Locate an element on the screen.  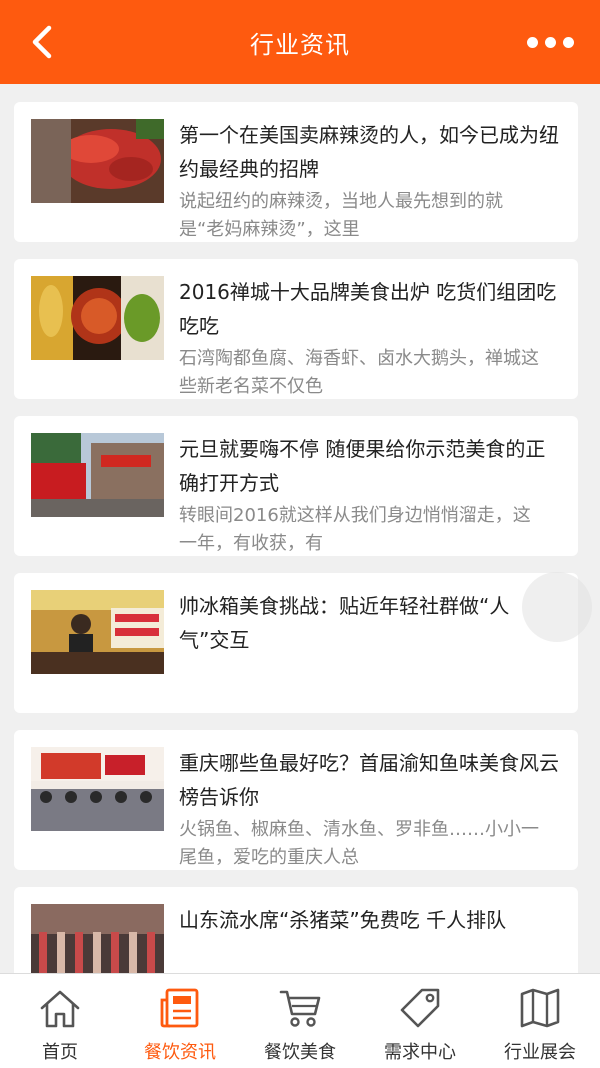
app-header: 行业资讯 is located at coordinates (300, 42).